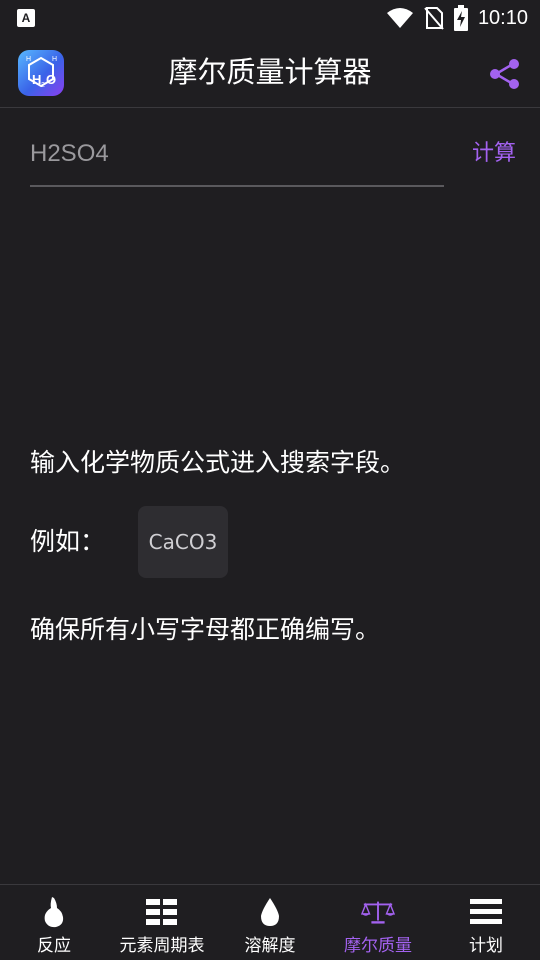 This screenshot has height=960, width=540. I want to click on status-bar: A 10:10, so click(270, 18).